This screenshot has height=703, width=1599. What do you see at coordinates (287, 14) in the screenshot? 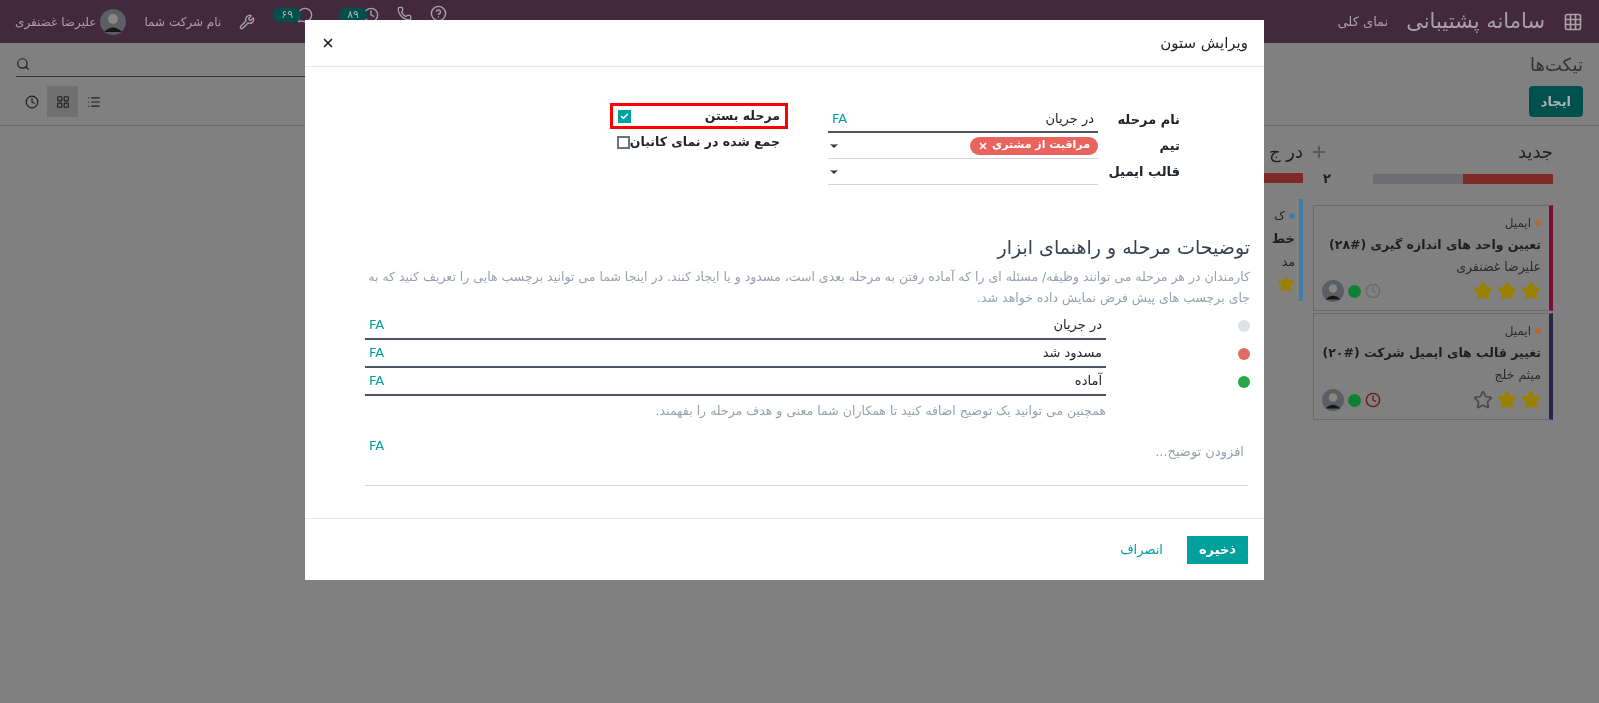
I see `message-count-badge: ۶۹` at bounding box center [287, 14].